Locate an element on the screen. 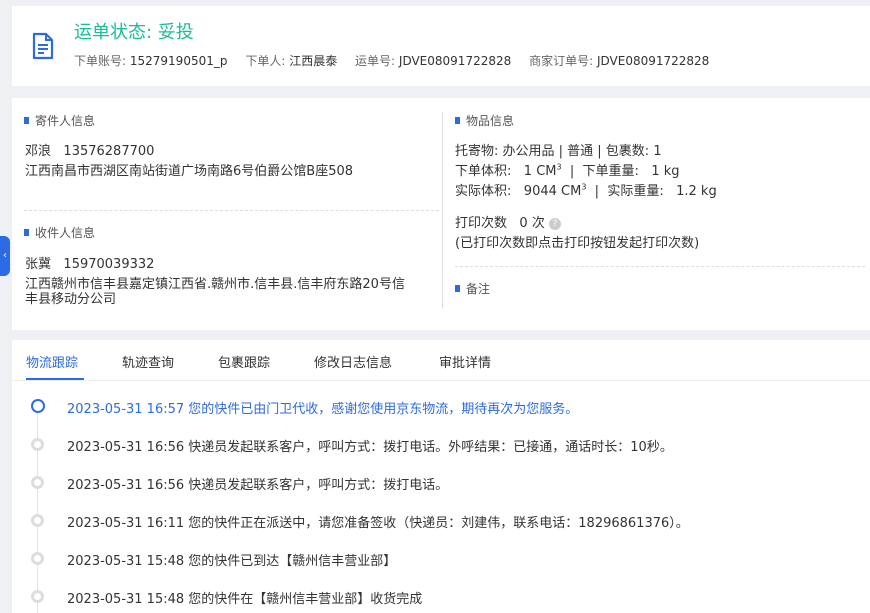  column-divider is located at coordinates (442, 210).